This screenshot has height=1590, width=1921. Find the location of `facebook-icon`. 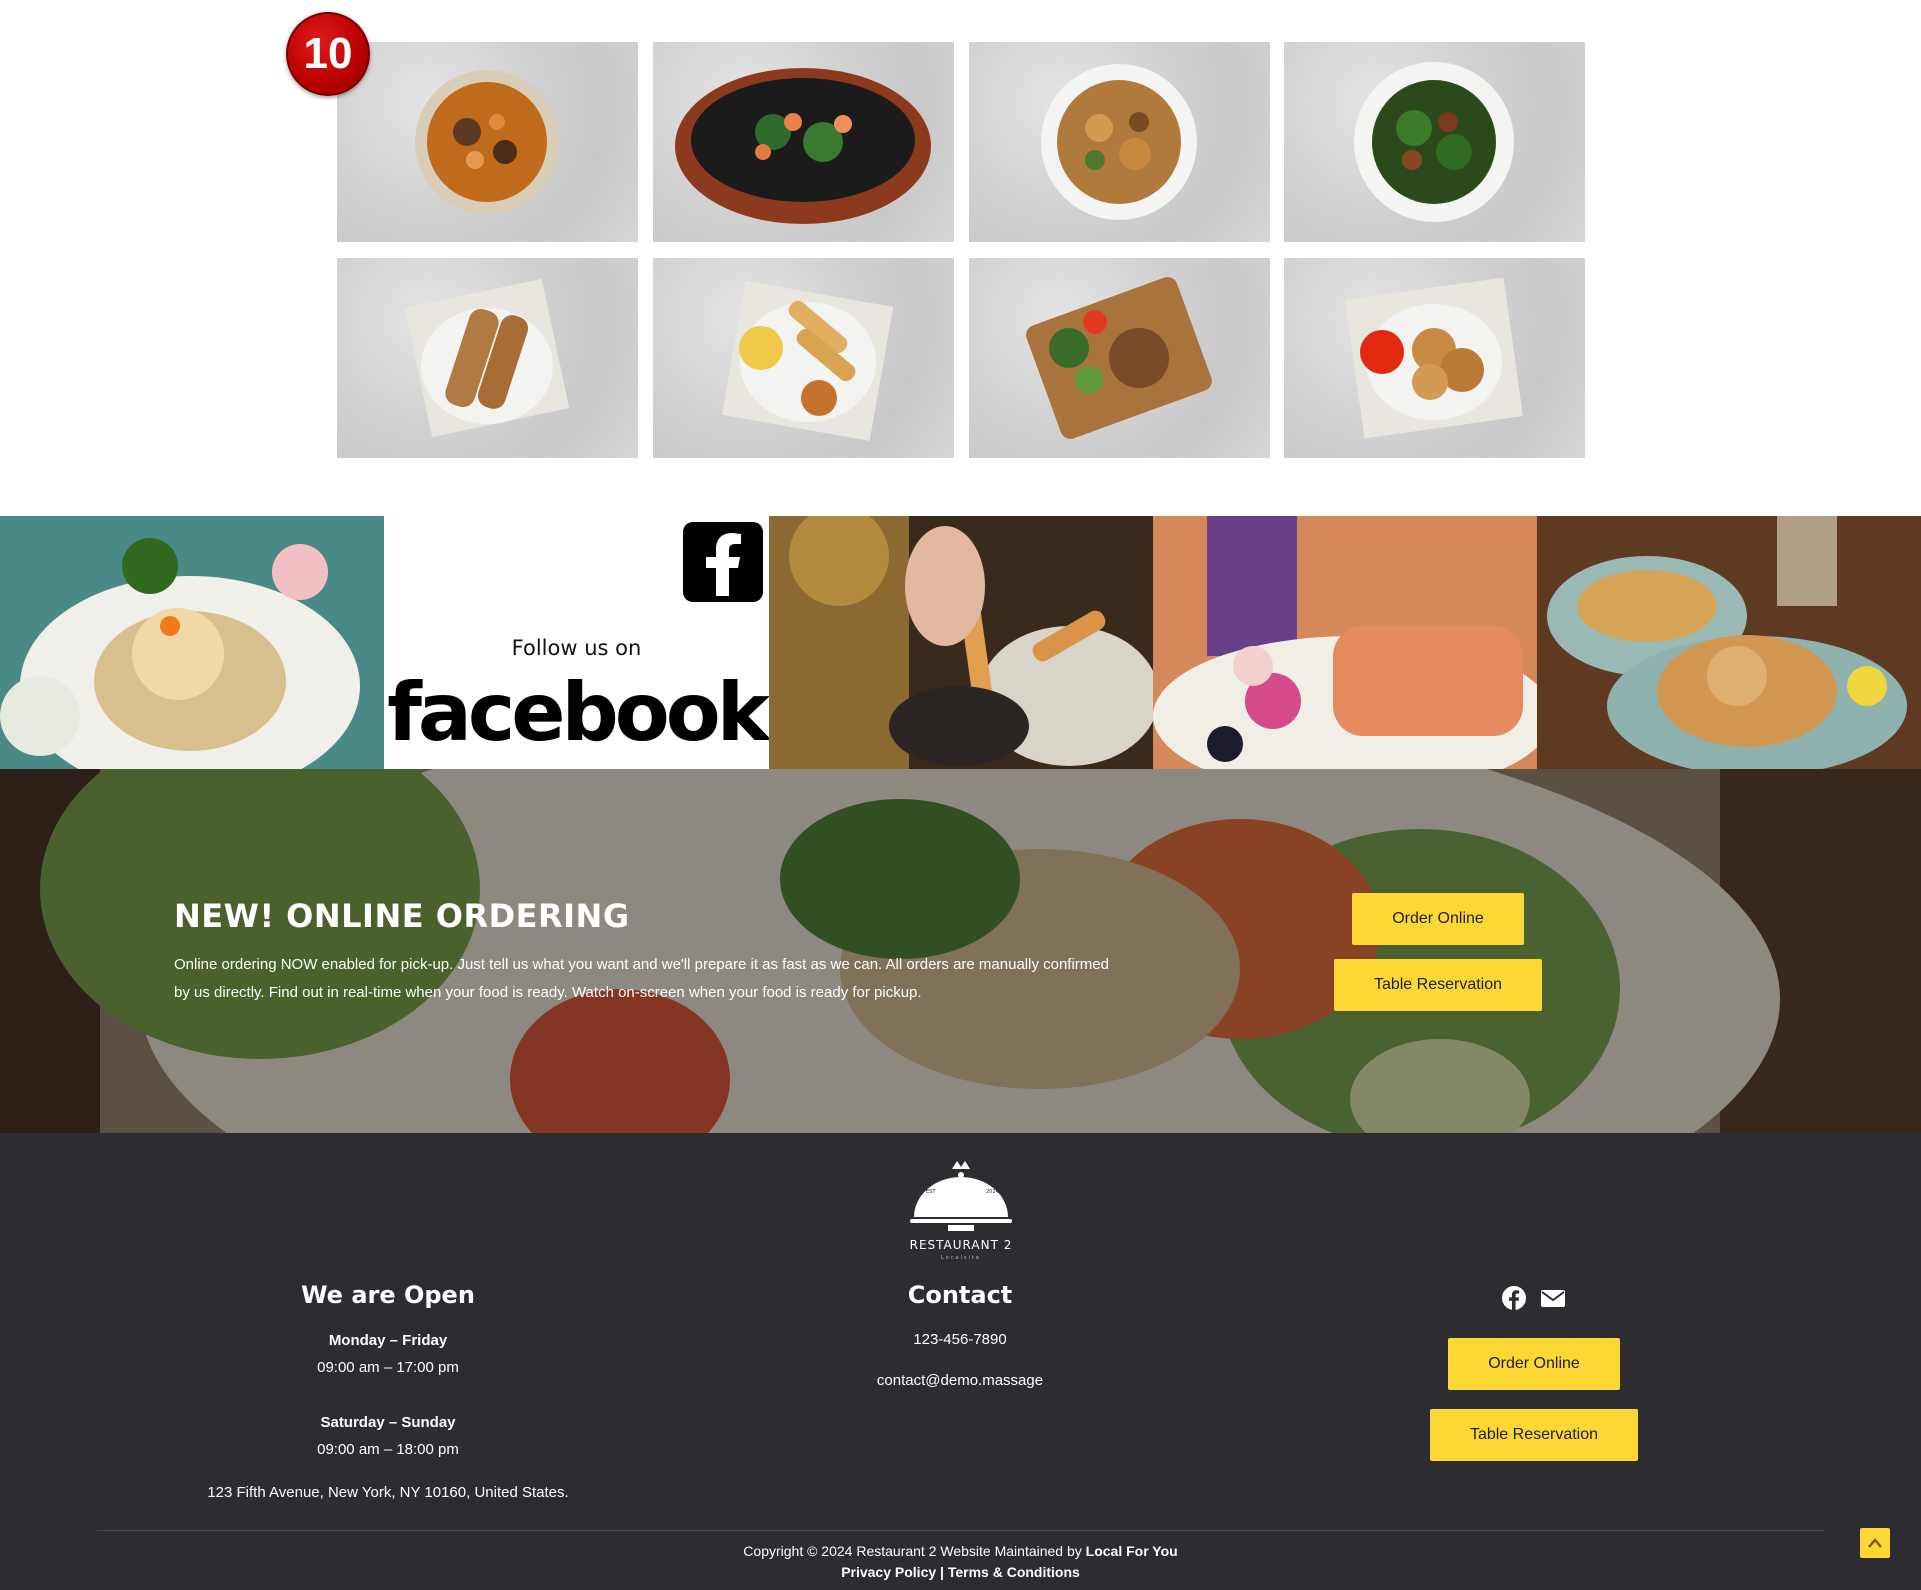

facebook-icon is located at coordinates (1514, 1298).